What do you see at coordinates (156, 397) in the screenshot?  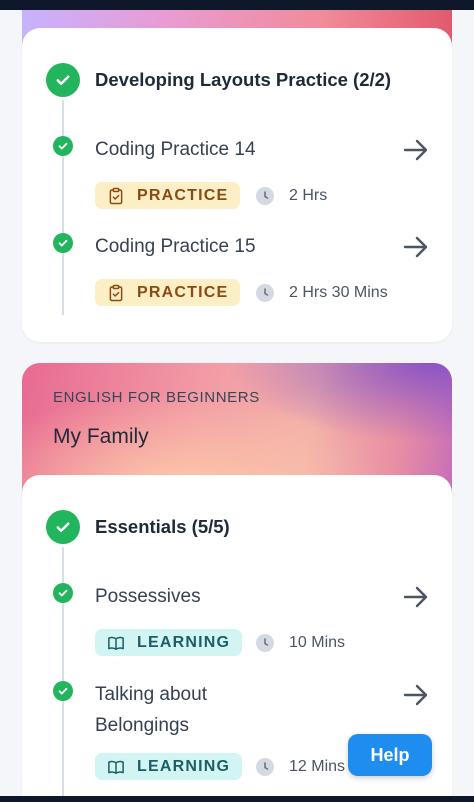 I see `course-category: ENGLISH FOR BEGINNERS` at bounding box center [156, 397].